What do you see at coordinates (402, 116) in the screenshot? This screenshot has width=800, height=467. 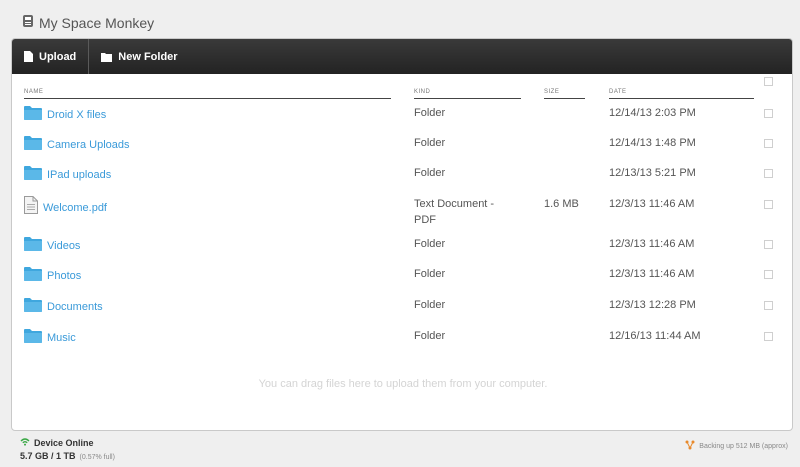 I see `file-row: Droid X files Folder 12/14/13 2:03 PM` at bounding box center [402, 116].